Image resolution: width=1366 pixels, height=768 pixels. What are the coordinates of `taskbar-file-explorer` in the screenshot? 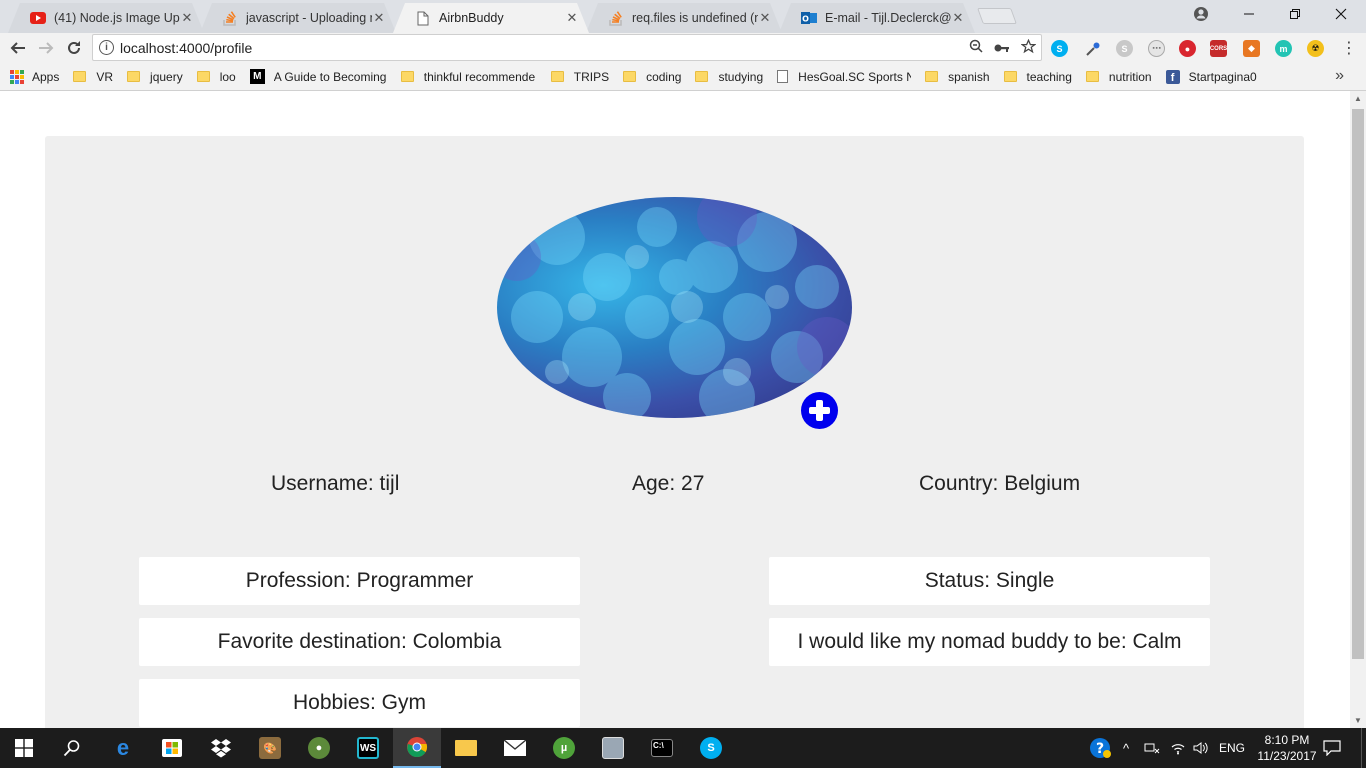 It's located at (466, 748).